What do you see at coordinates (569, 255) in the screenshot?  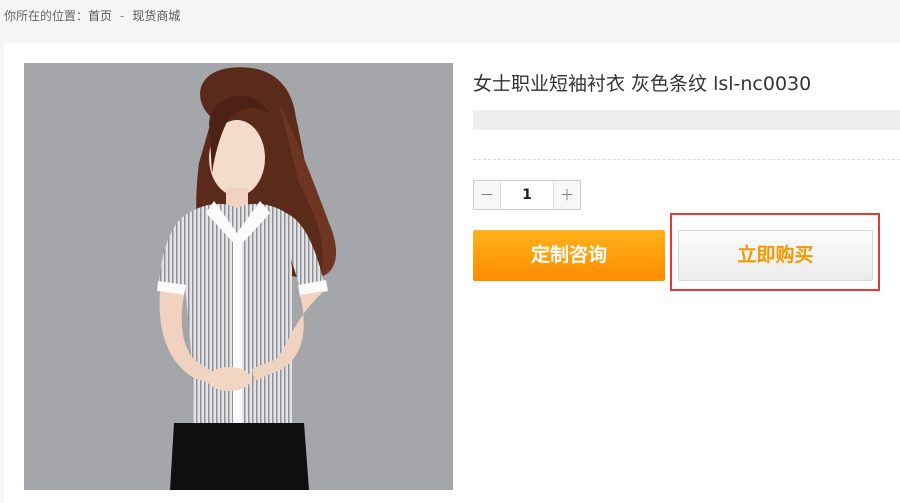 I see `custom-consult-button: 定制咨询` at bounding box center [569, 255].